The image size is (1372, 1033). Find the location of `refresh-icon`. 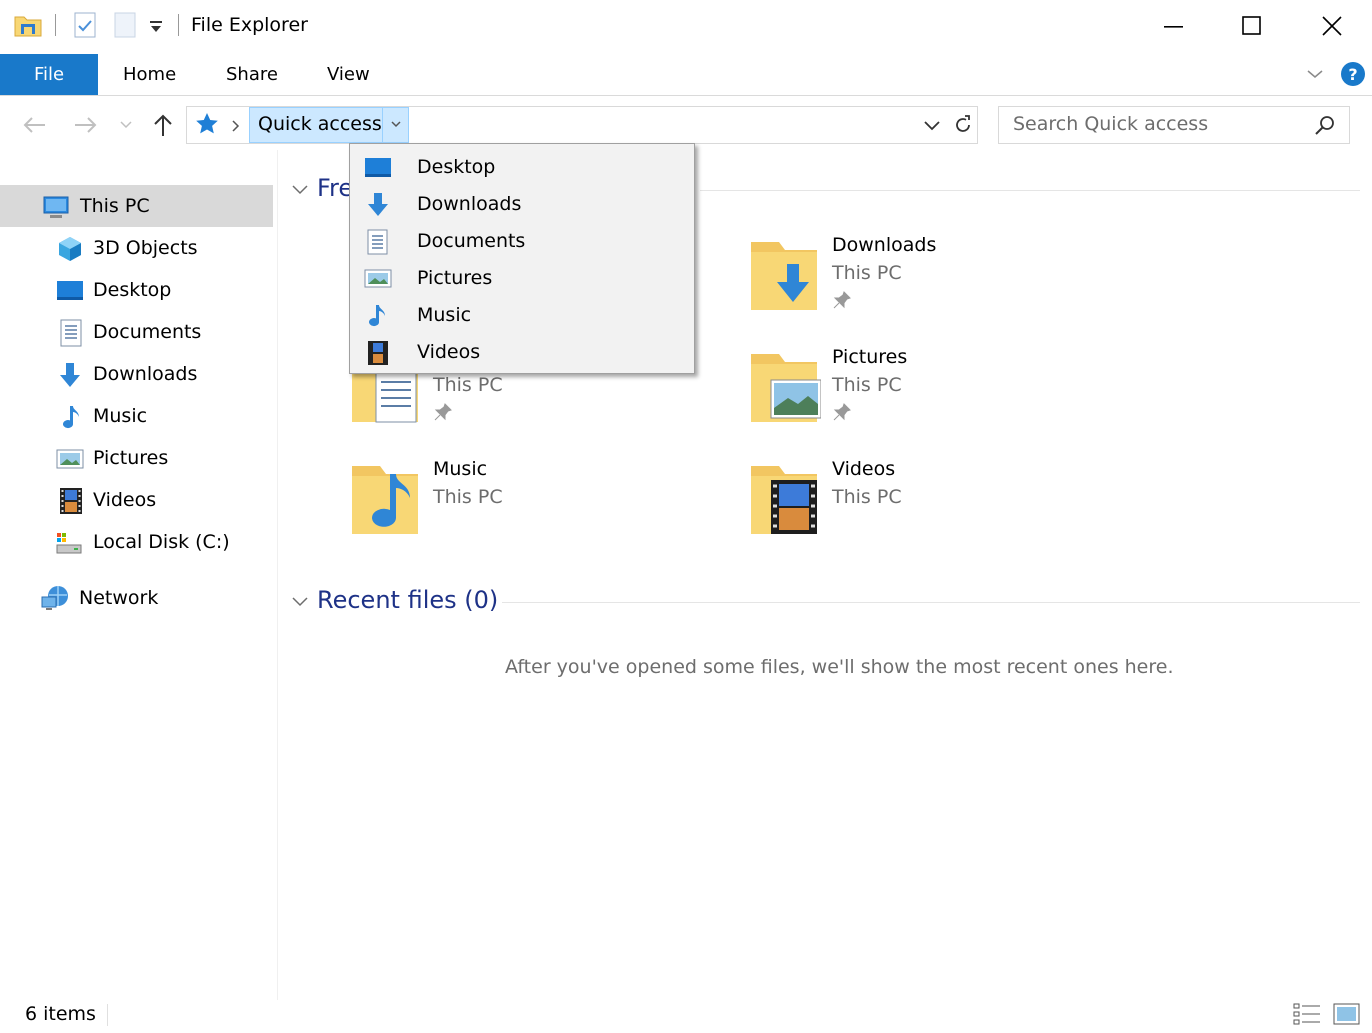

refresh-icon is located at coordinates (963, 125).